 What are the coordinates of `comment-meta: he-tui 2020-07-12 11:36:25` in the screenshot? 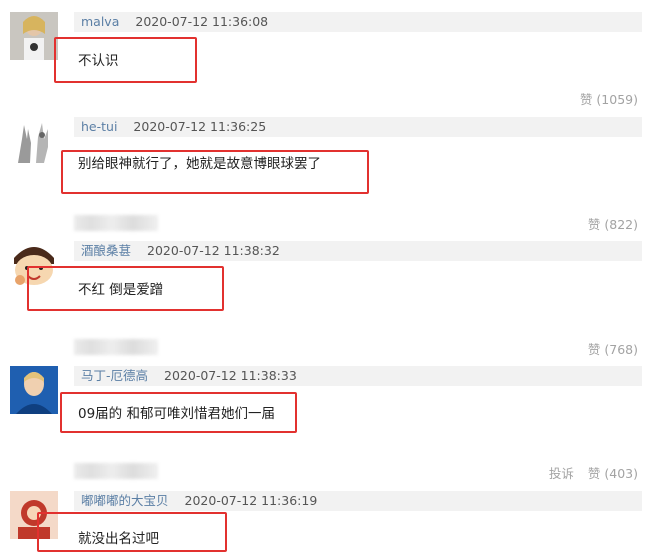 It's located at (358, 127).